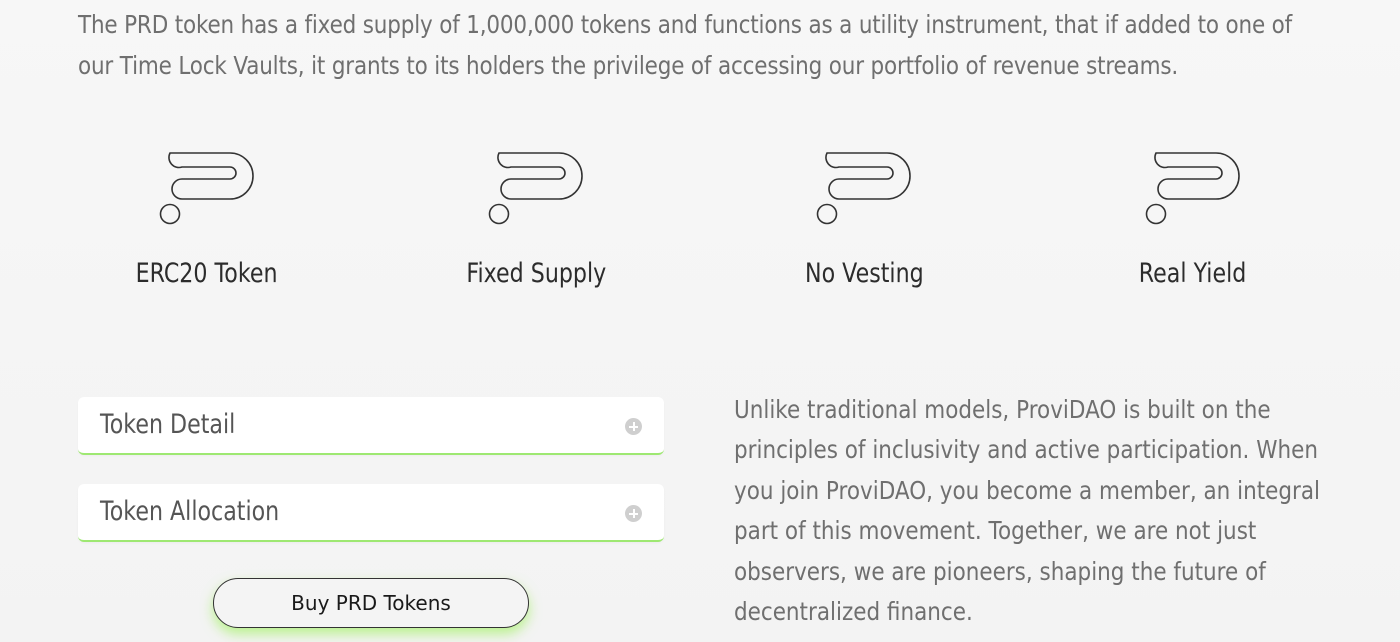 The image size is (1400, 642). Describe the element at coordinates (190, 511) in the screenshot. I see `accordion-title: Token Allocation` at that location.